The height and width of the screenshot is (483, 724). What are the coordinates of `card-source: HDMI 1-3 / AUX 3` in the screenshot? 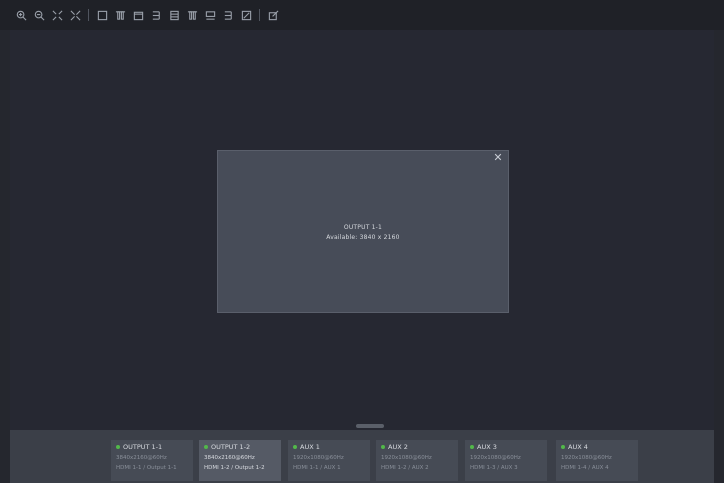 It's located at (494, 468).